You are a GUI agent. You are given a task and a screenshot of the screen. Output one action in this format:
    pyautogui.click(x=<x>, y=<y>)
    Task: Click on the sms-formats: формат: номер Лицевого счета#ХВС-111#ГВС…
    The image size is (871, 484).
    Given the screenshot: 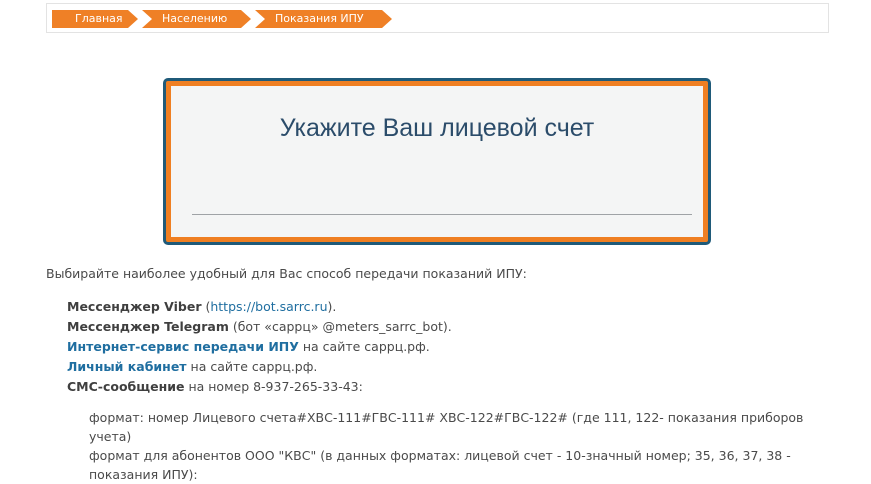 What is the action you would take?
    pyautogui.click(x=459, y=446)
    